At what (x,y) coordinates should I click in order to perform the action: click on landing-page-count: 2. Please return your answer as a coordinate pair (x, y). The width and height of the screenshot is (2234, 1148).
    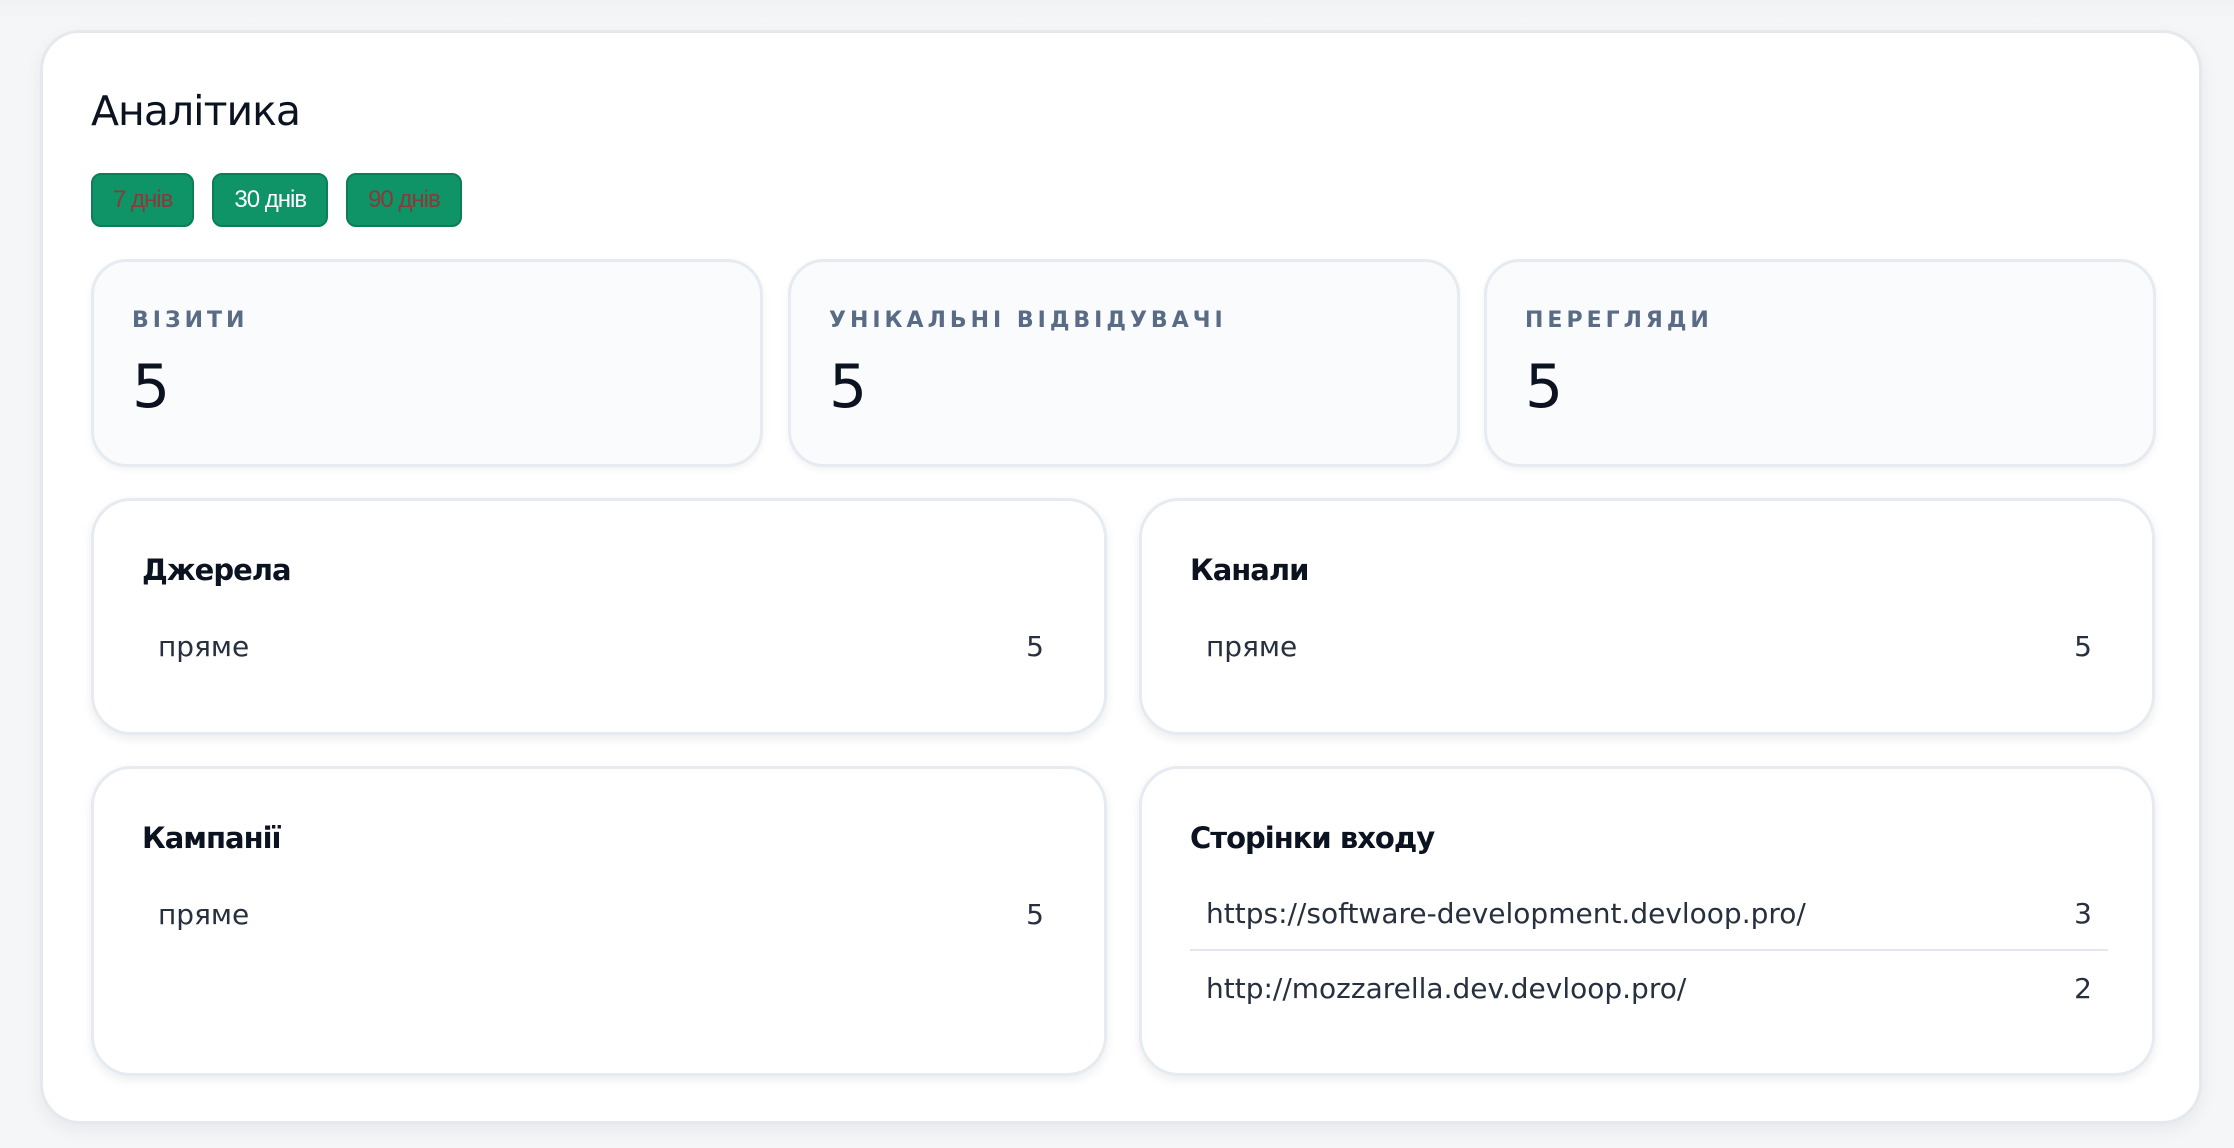
    Looking at the image, I should click on (2083, 988).